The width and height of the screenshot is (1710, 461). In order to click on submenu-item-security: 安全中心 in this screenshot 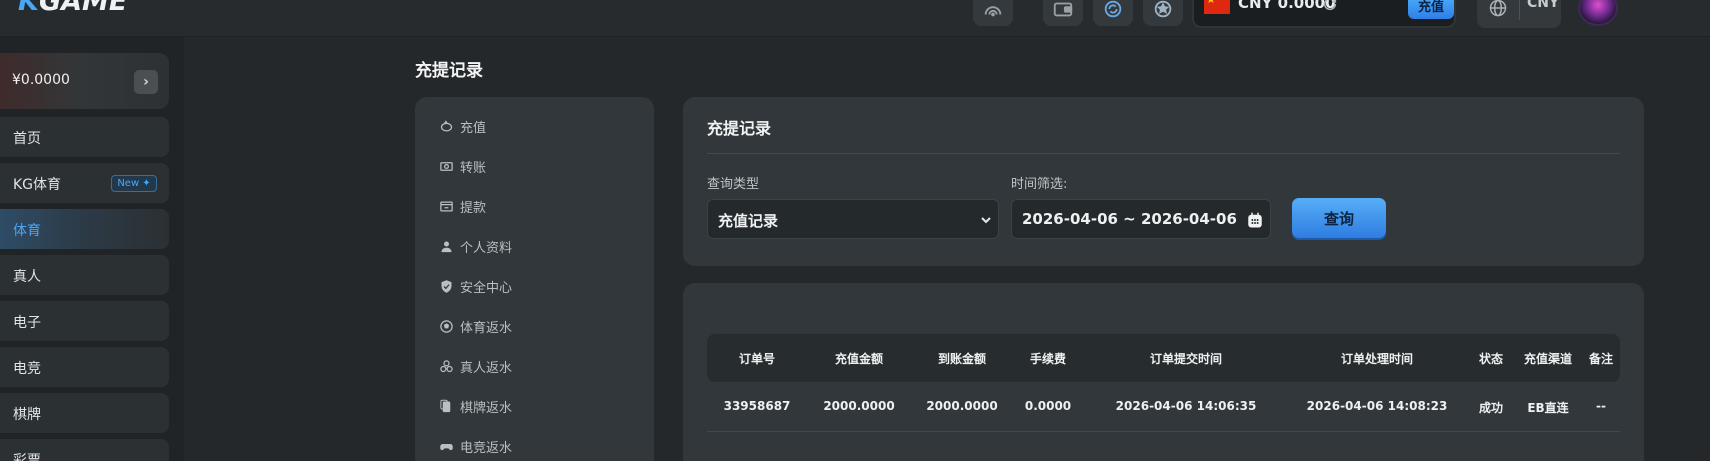, I will do `click(475, 286)`.